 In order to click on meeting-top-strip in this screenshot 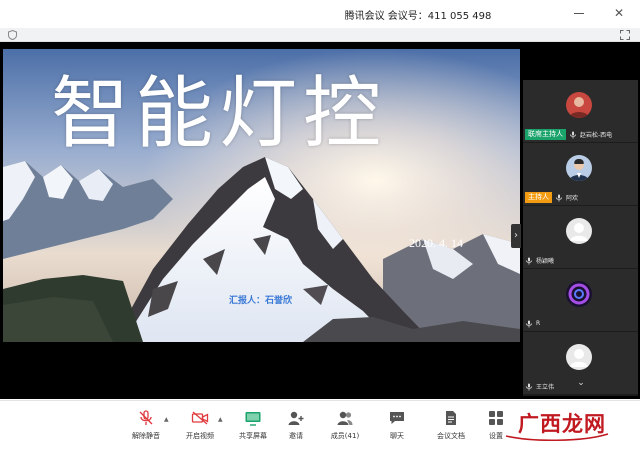, I will do `click(320, 35)`.